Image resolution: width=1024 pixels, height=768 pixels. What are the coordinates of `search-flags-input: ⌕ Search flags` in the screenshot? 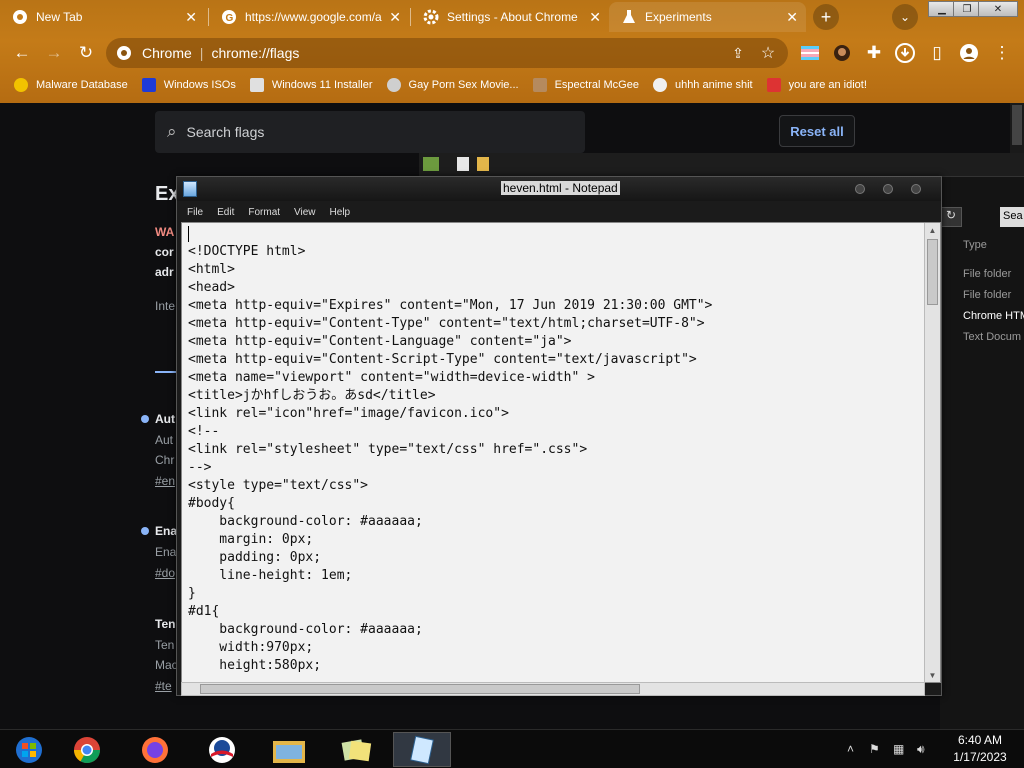 It's located at (370, 132).